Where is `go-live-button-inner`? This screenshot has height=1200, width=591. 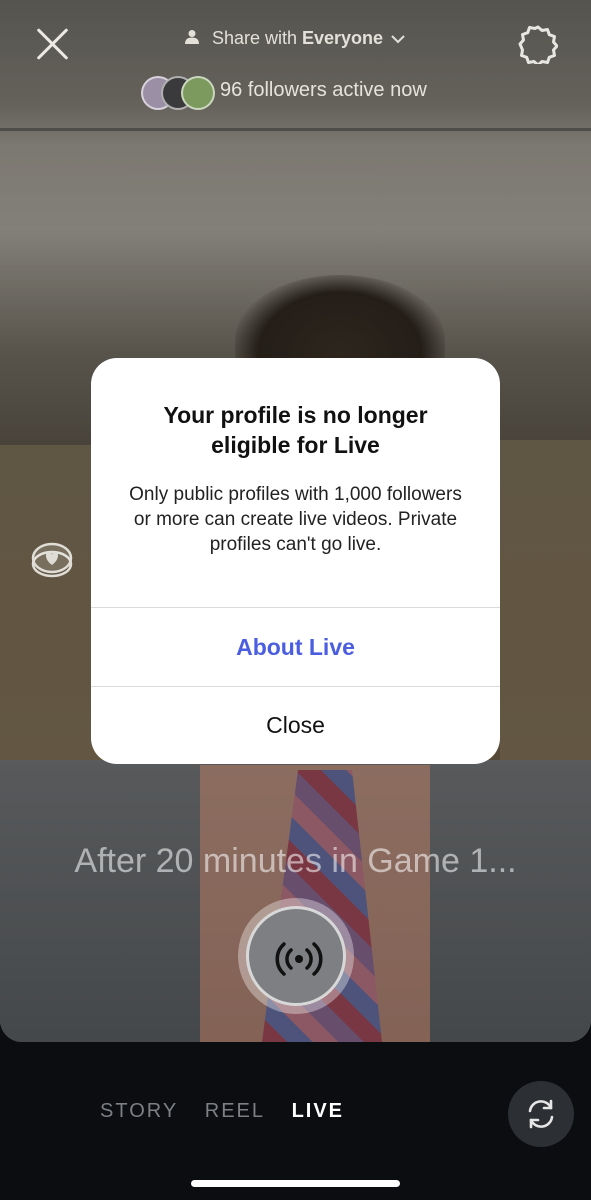 go-live-button-inner is located at coordinates (296, 956).